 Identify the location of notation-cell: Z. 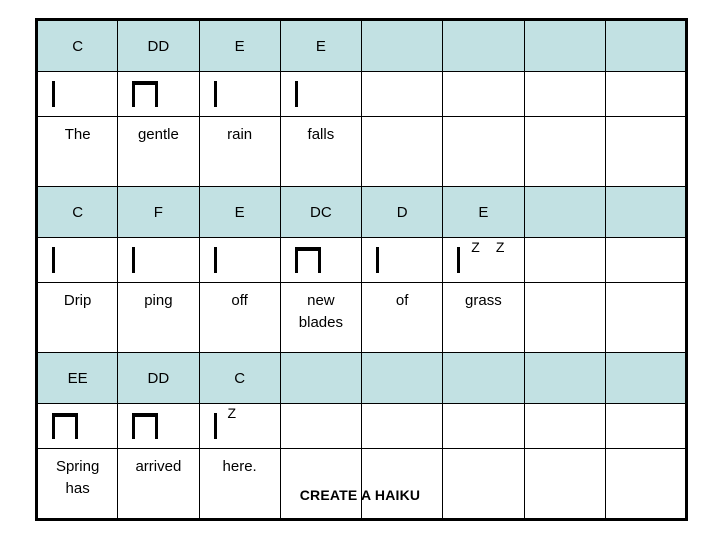
(239, 426).